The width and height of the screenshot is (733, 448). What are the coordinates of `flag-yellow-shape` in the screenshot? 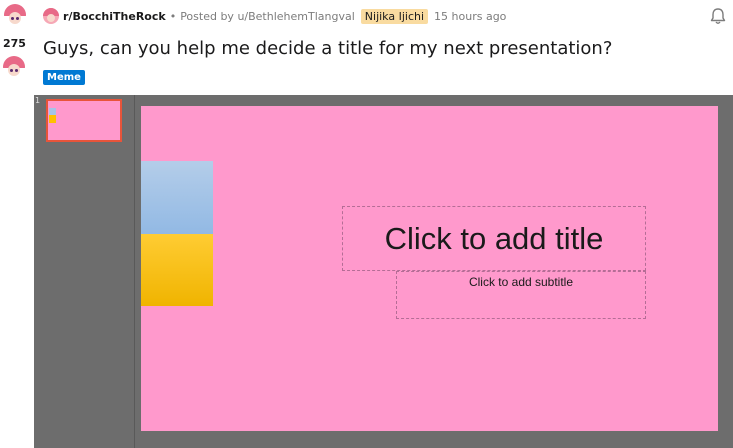 It's located at (177, 270).